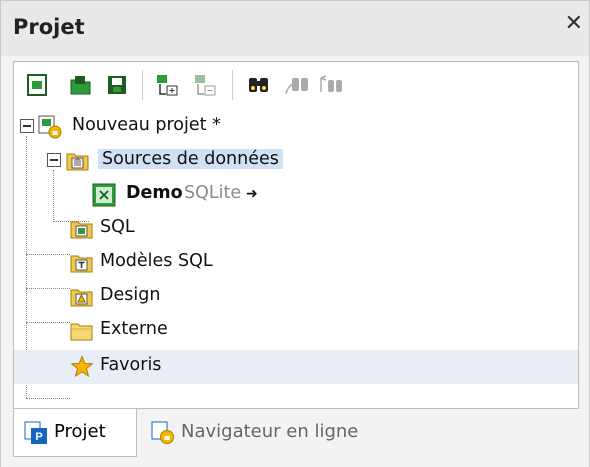 The height and width of the screenshot is (467, 590). What do you see at coordinates (295, 28) in the screenshot?
I see `panel-titlebar: Projet ✕` at bounding box center [295, 28].